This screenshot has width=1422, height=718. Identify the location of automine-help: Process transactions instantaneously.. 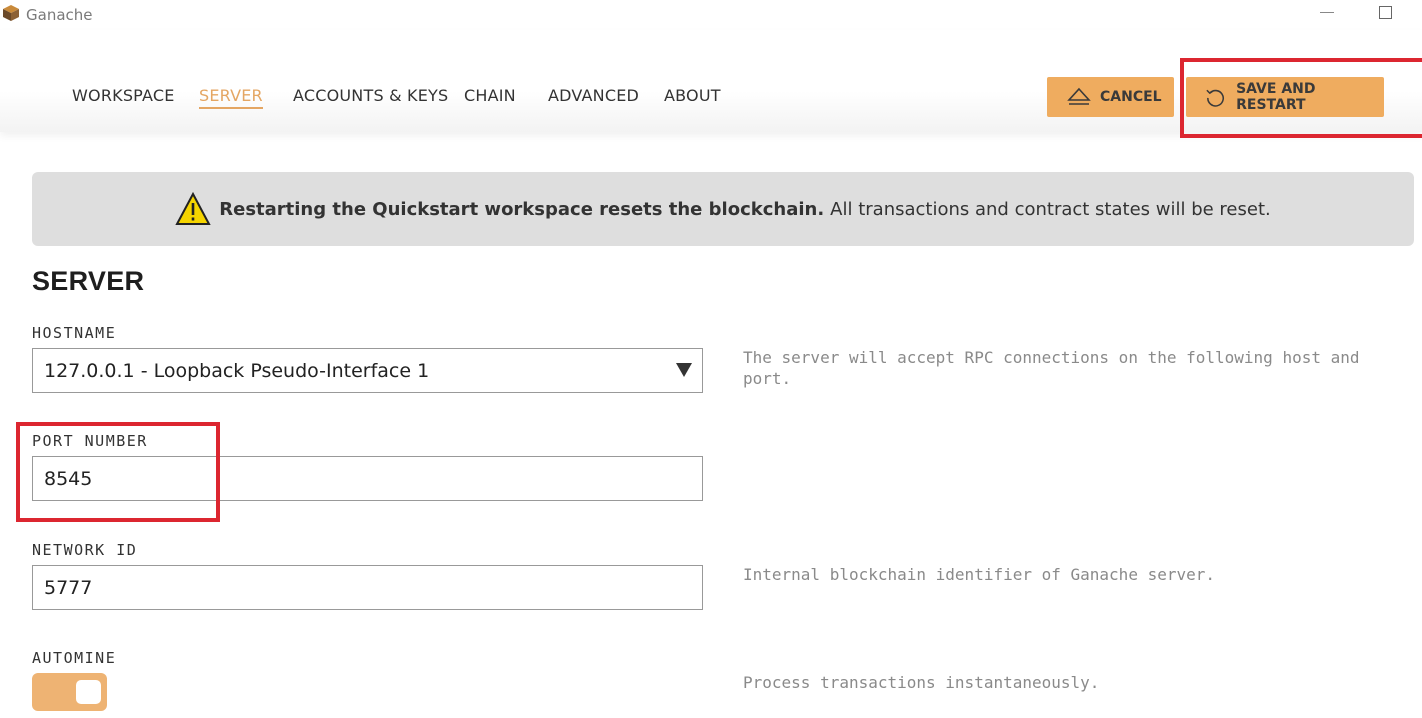
(921, 682).